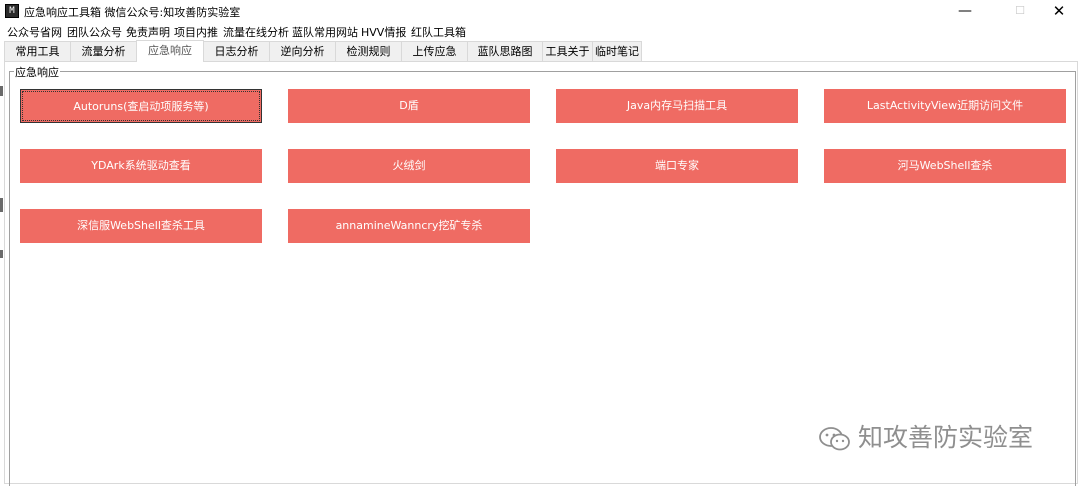 Image resolution: width=1080 pixels, height=486 pixels. Describe the element at coordinates (409, 166) in the screenshot. I see `huorong-sword-button: 火绒剑` at that location.